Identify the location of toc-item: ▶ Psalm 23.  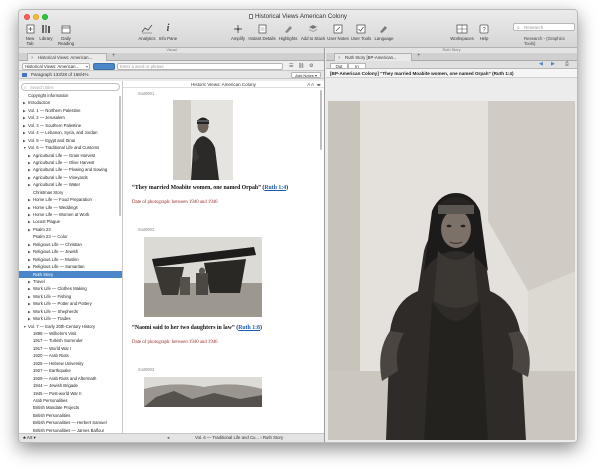
(70, 229).